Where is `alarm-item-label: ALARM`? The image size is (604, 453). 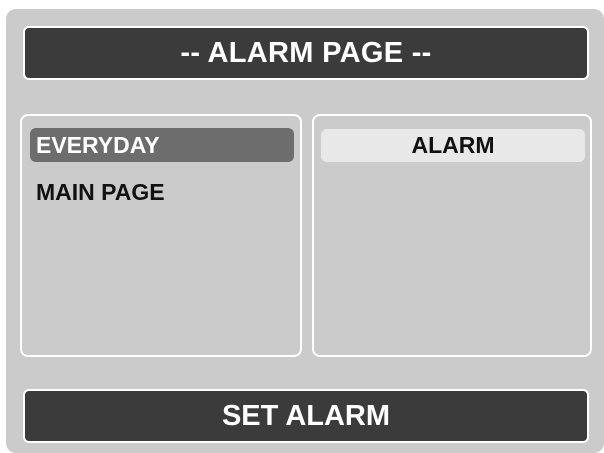
alarm-item-label: ALARM is located at coordinates (453, 145).